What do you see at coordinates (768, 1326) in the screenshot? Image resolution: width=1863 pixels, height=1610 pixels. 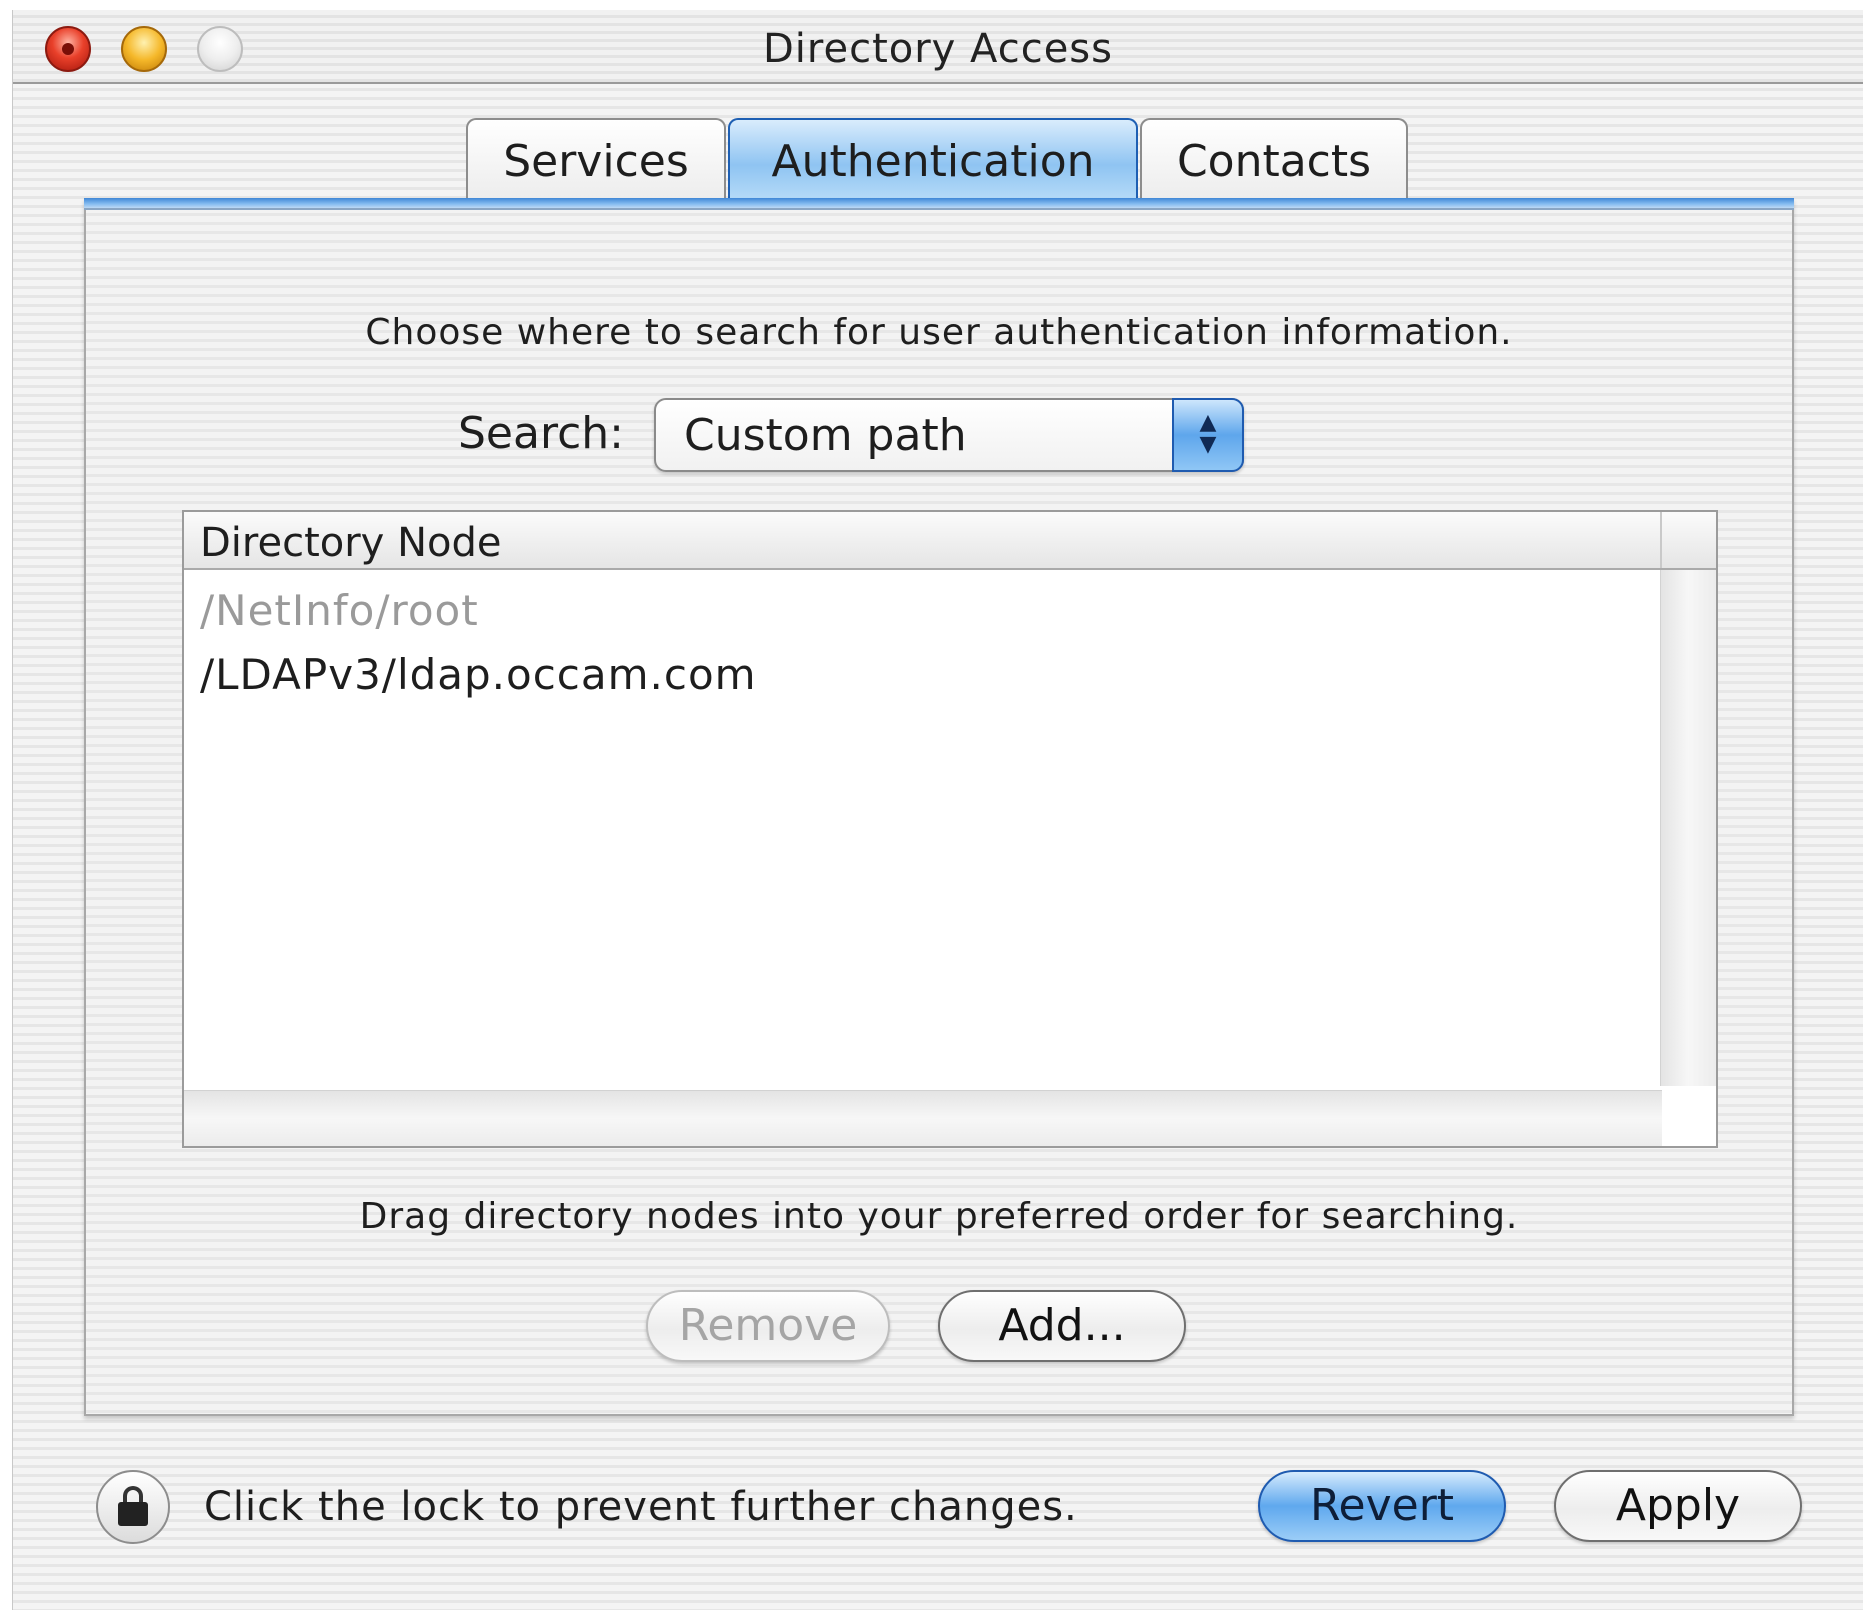 I see `remove-button: Remove` at bounding box center [768, 1326].